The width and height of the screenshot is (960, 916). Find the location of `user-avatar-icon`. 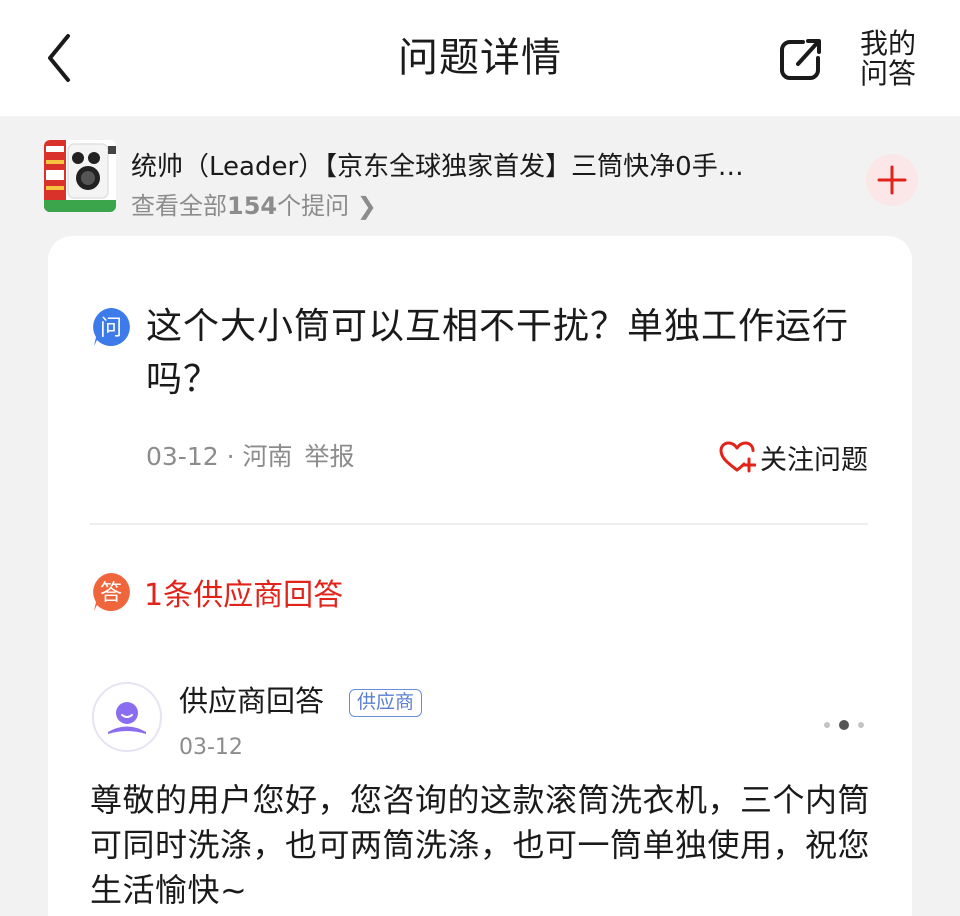

user-avatar-icon is located at coordinates (127, 718).